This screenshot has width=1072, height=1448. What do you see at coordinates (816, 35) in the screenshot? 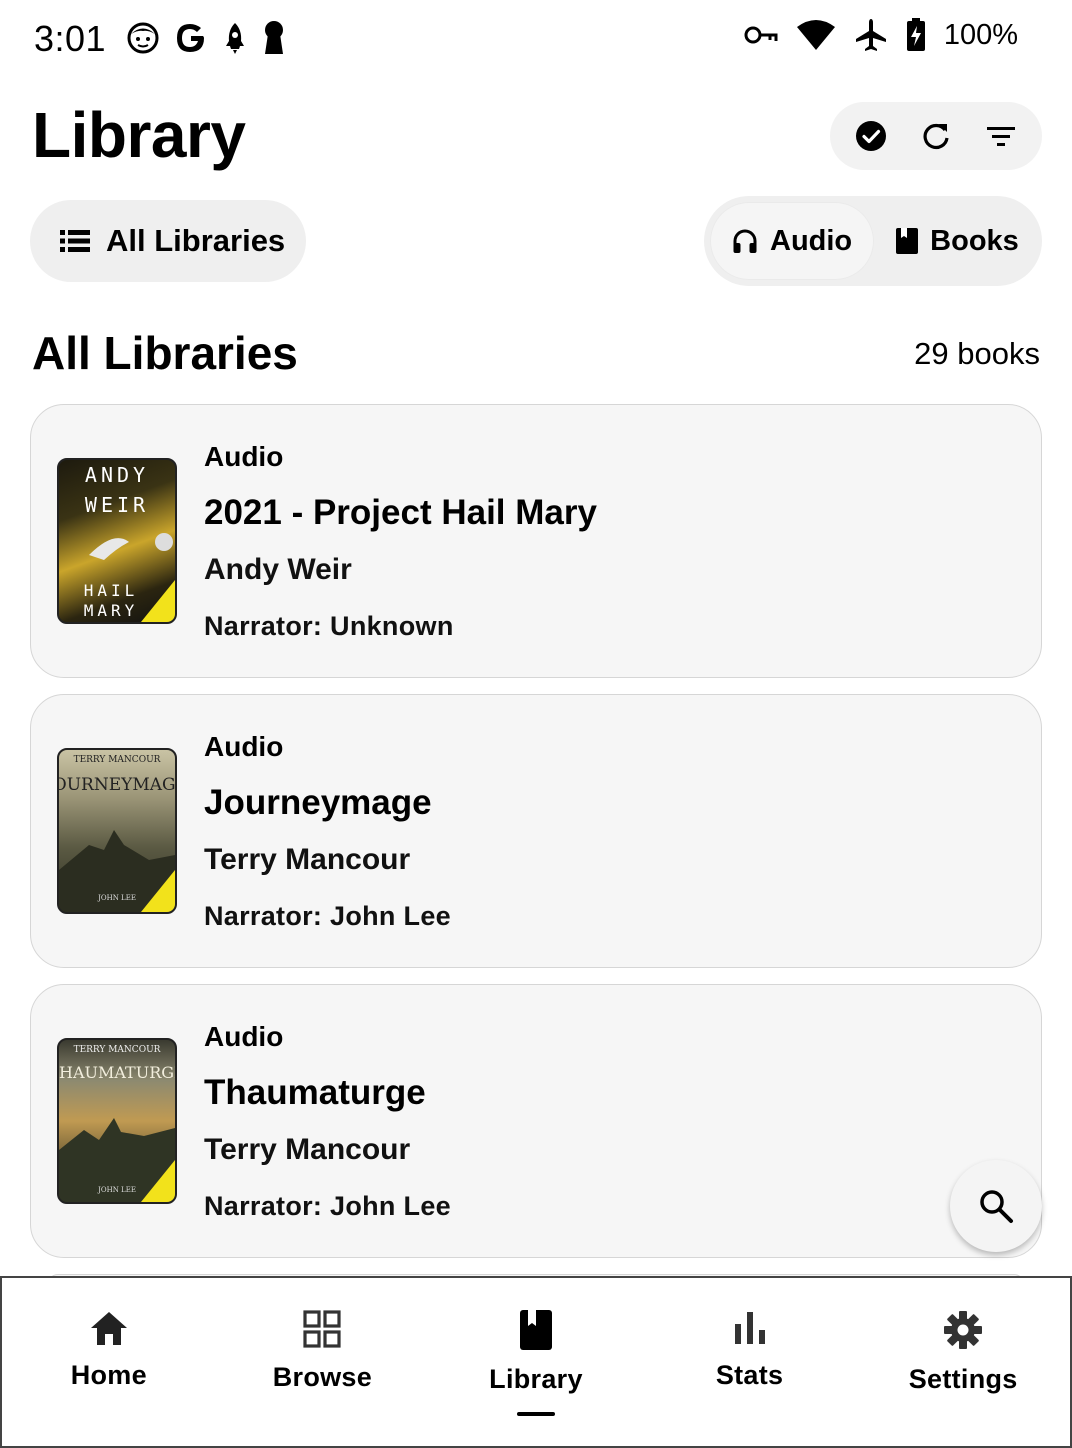
I see `wifi-icon` at bounding box center [816, 35].